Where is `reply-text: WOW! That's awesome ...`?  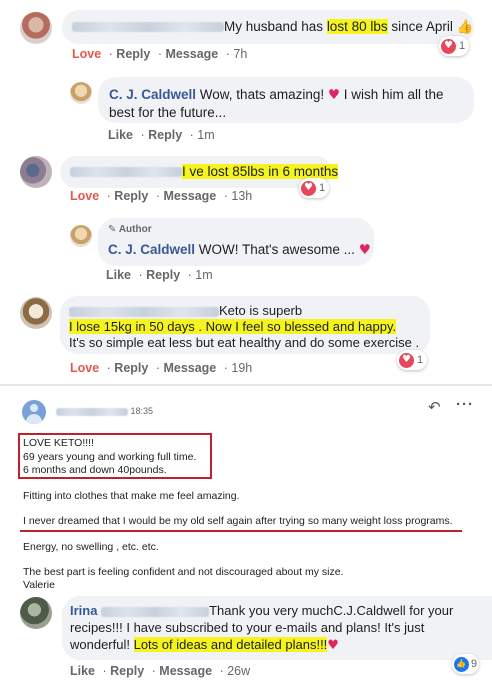
reply-text: WOW! That's awesome ... is located at coordinates (276, 249).